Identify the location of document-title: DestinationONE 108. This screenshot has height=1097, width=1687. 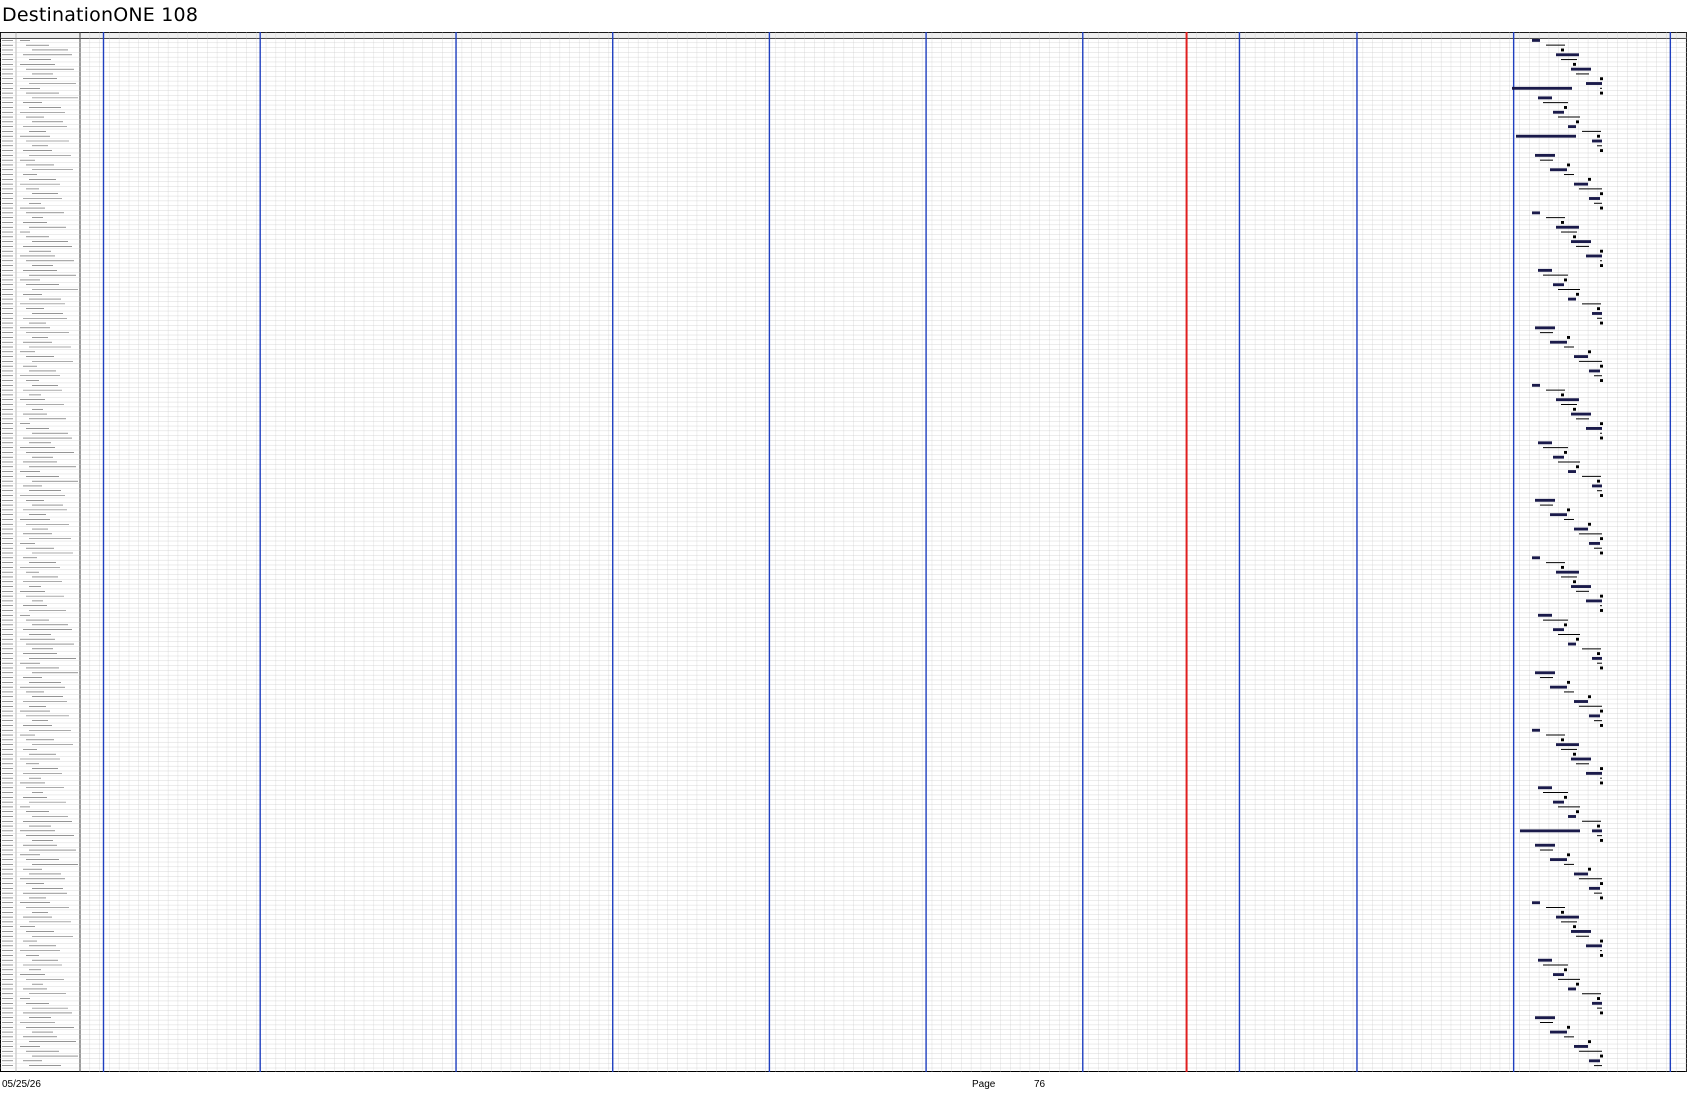
(100, 15).